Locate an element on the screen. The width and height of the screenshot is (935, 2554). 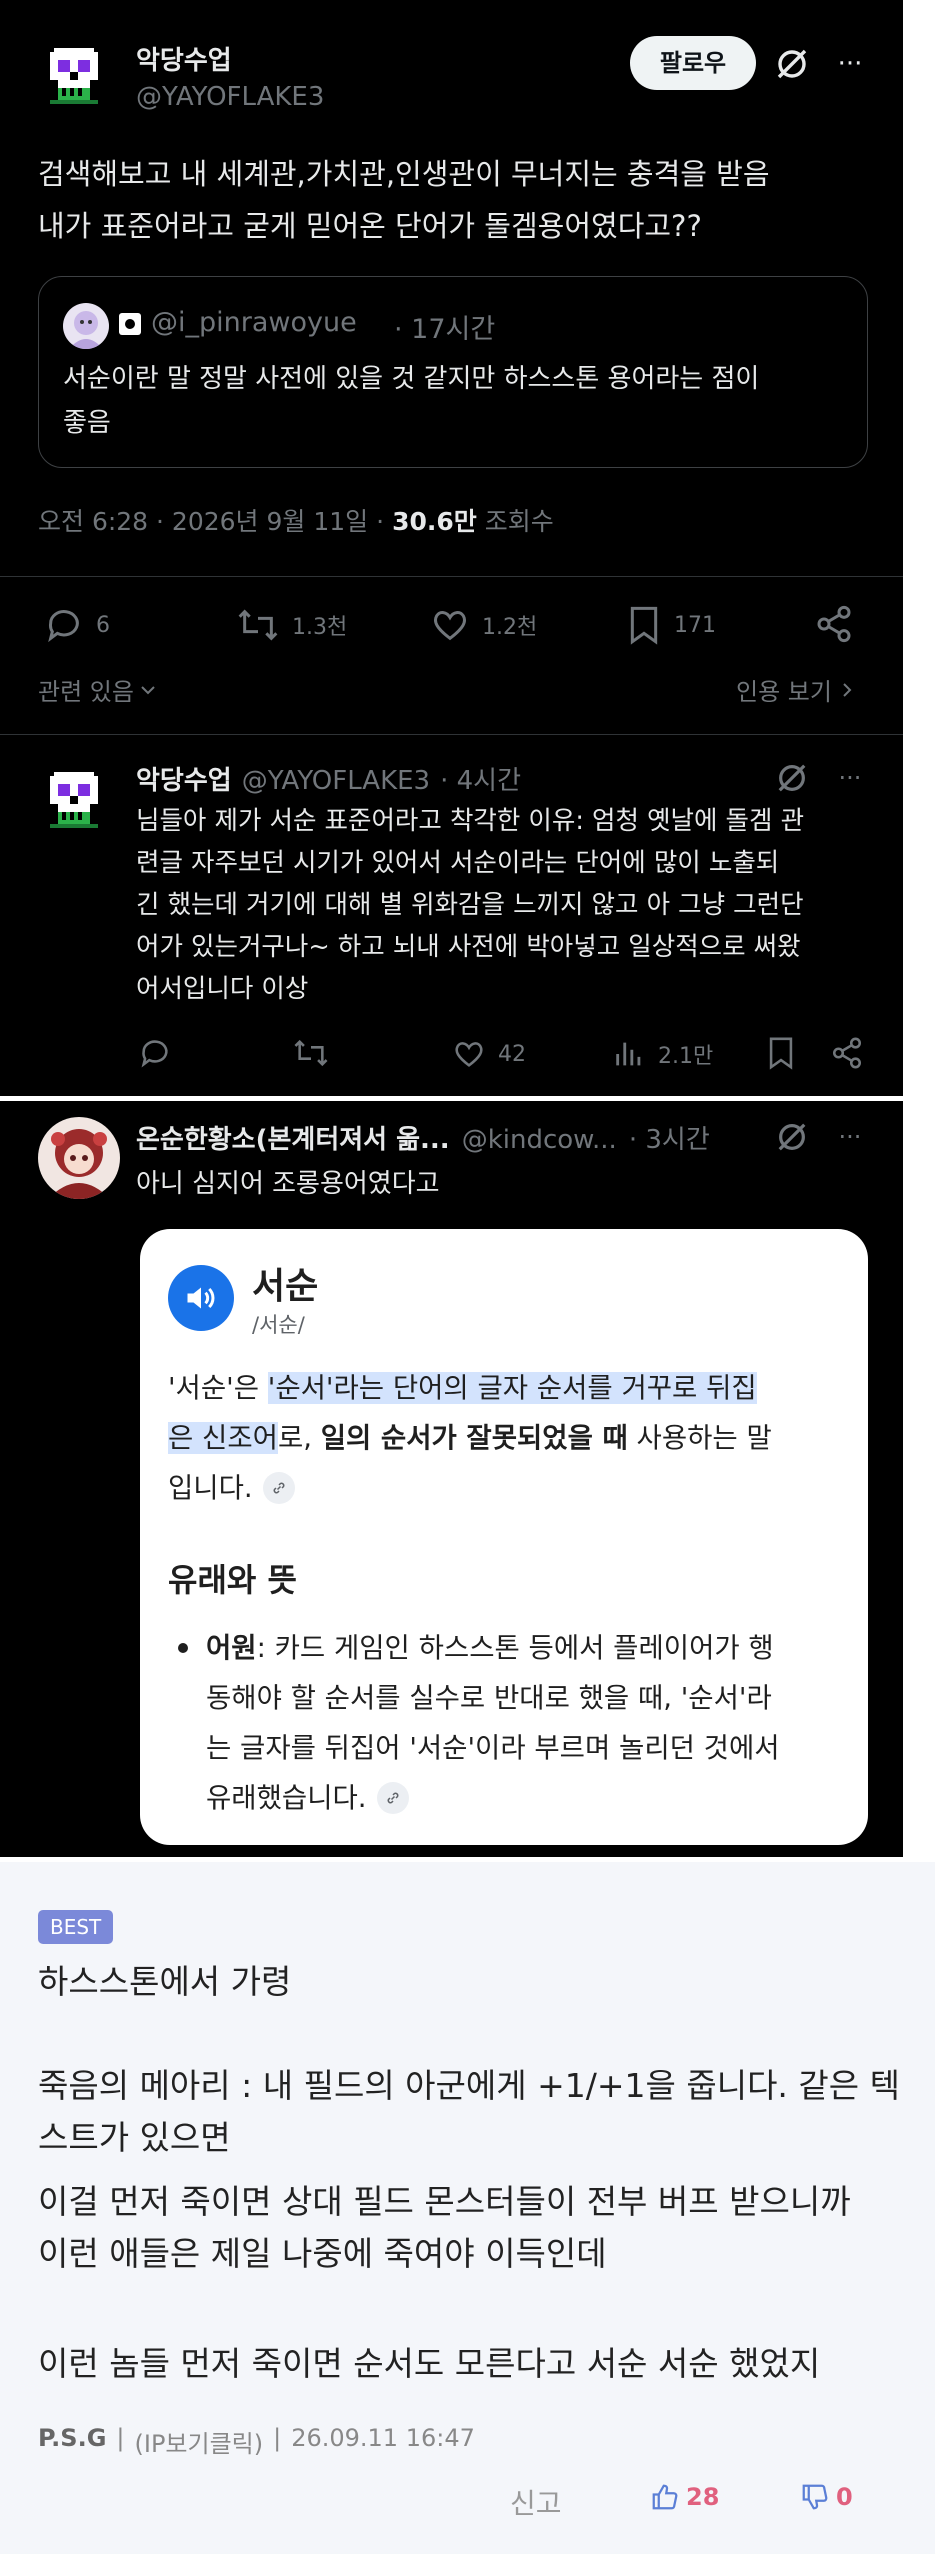
tweet-datetime: 오전 6:28 · 2026년 9월 11일 · is located at coordinates (211, 521).